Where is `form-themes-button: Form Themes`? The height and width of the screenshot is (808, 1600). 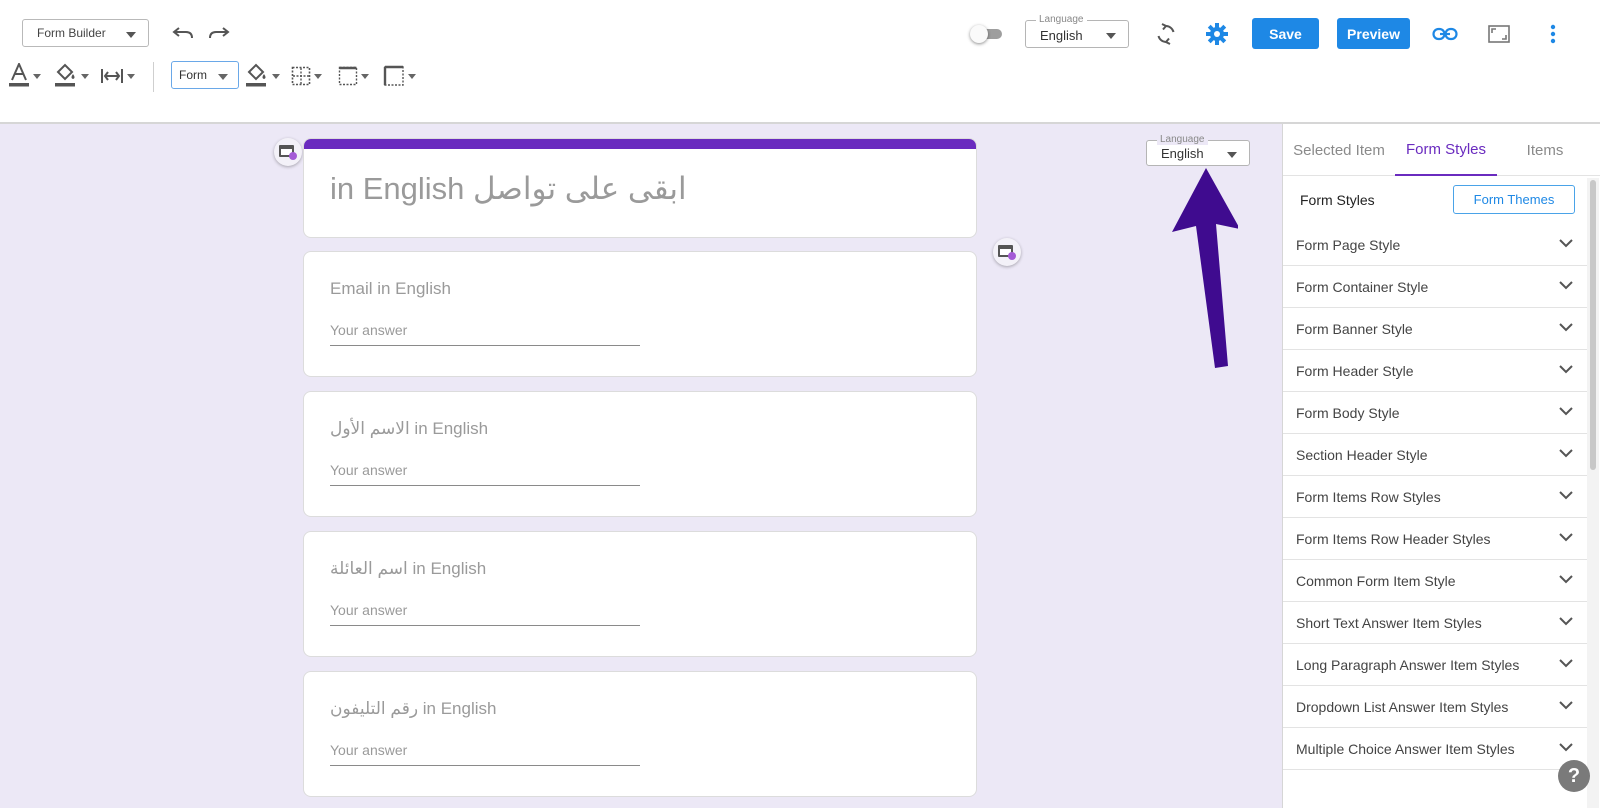
form-themes-button: Form Themes is located at coordinates (1514, 199).